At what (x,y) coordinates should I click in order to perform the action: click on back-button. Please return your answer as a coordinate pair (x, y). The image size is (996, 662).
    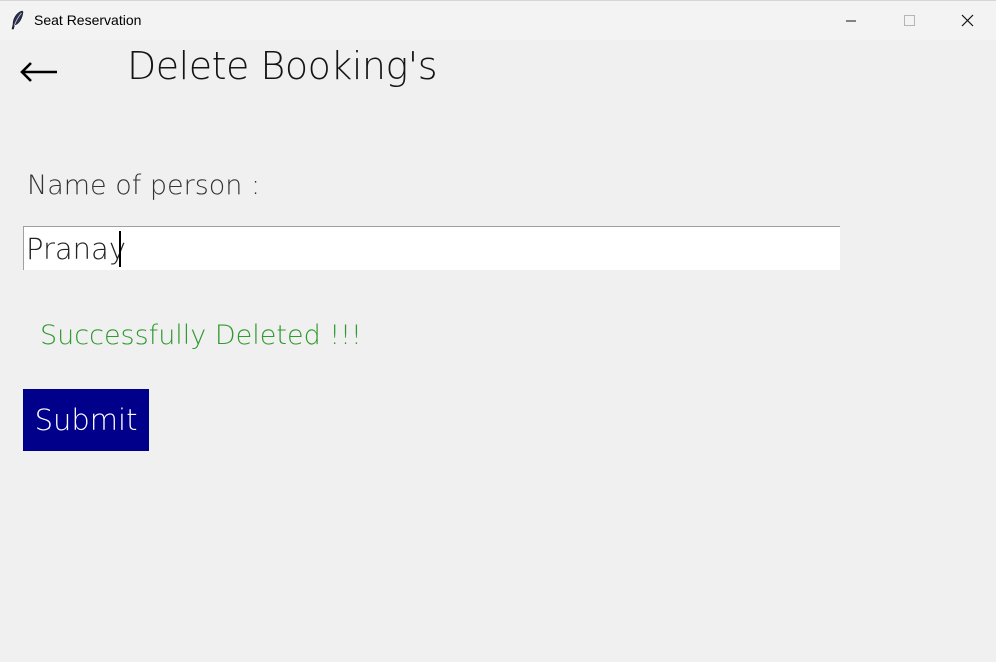
    Looking at the image, I should click on (39, 72).